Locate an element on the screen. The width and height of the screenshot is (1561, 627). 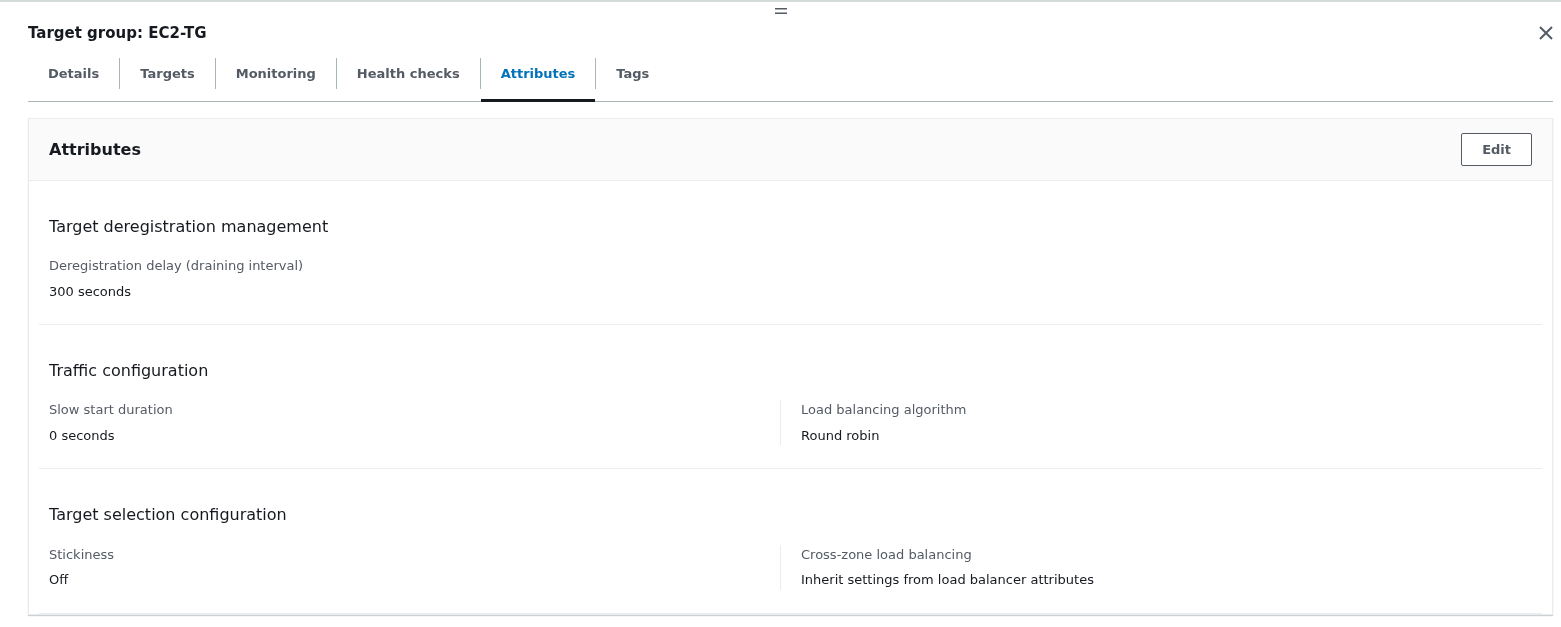
subsection-title: Target selection configuration is located at coordinates (168, 515).